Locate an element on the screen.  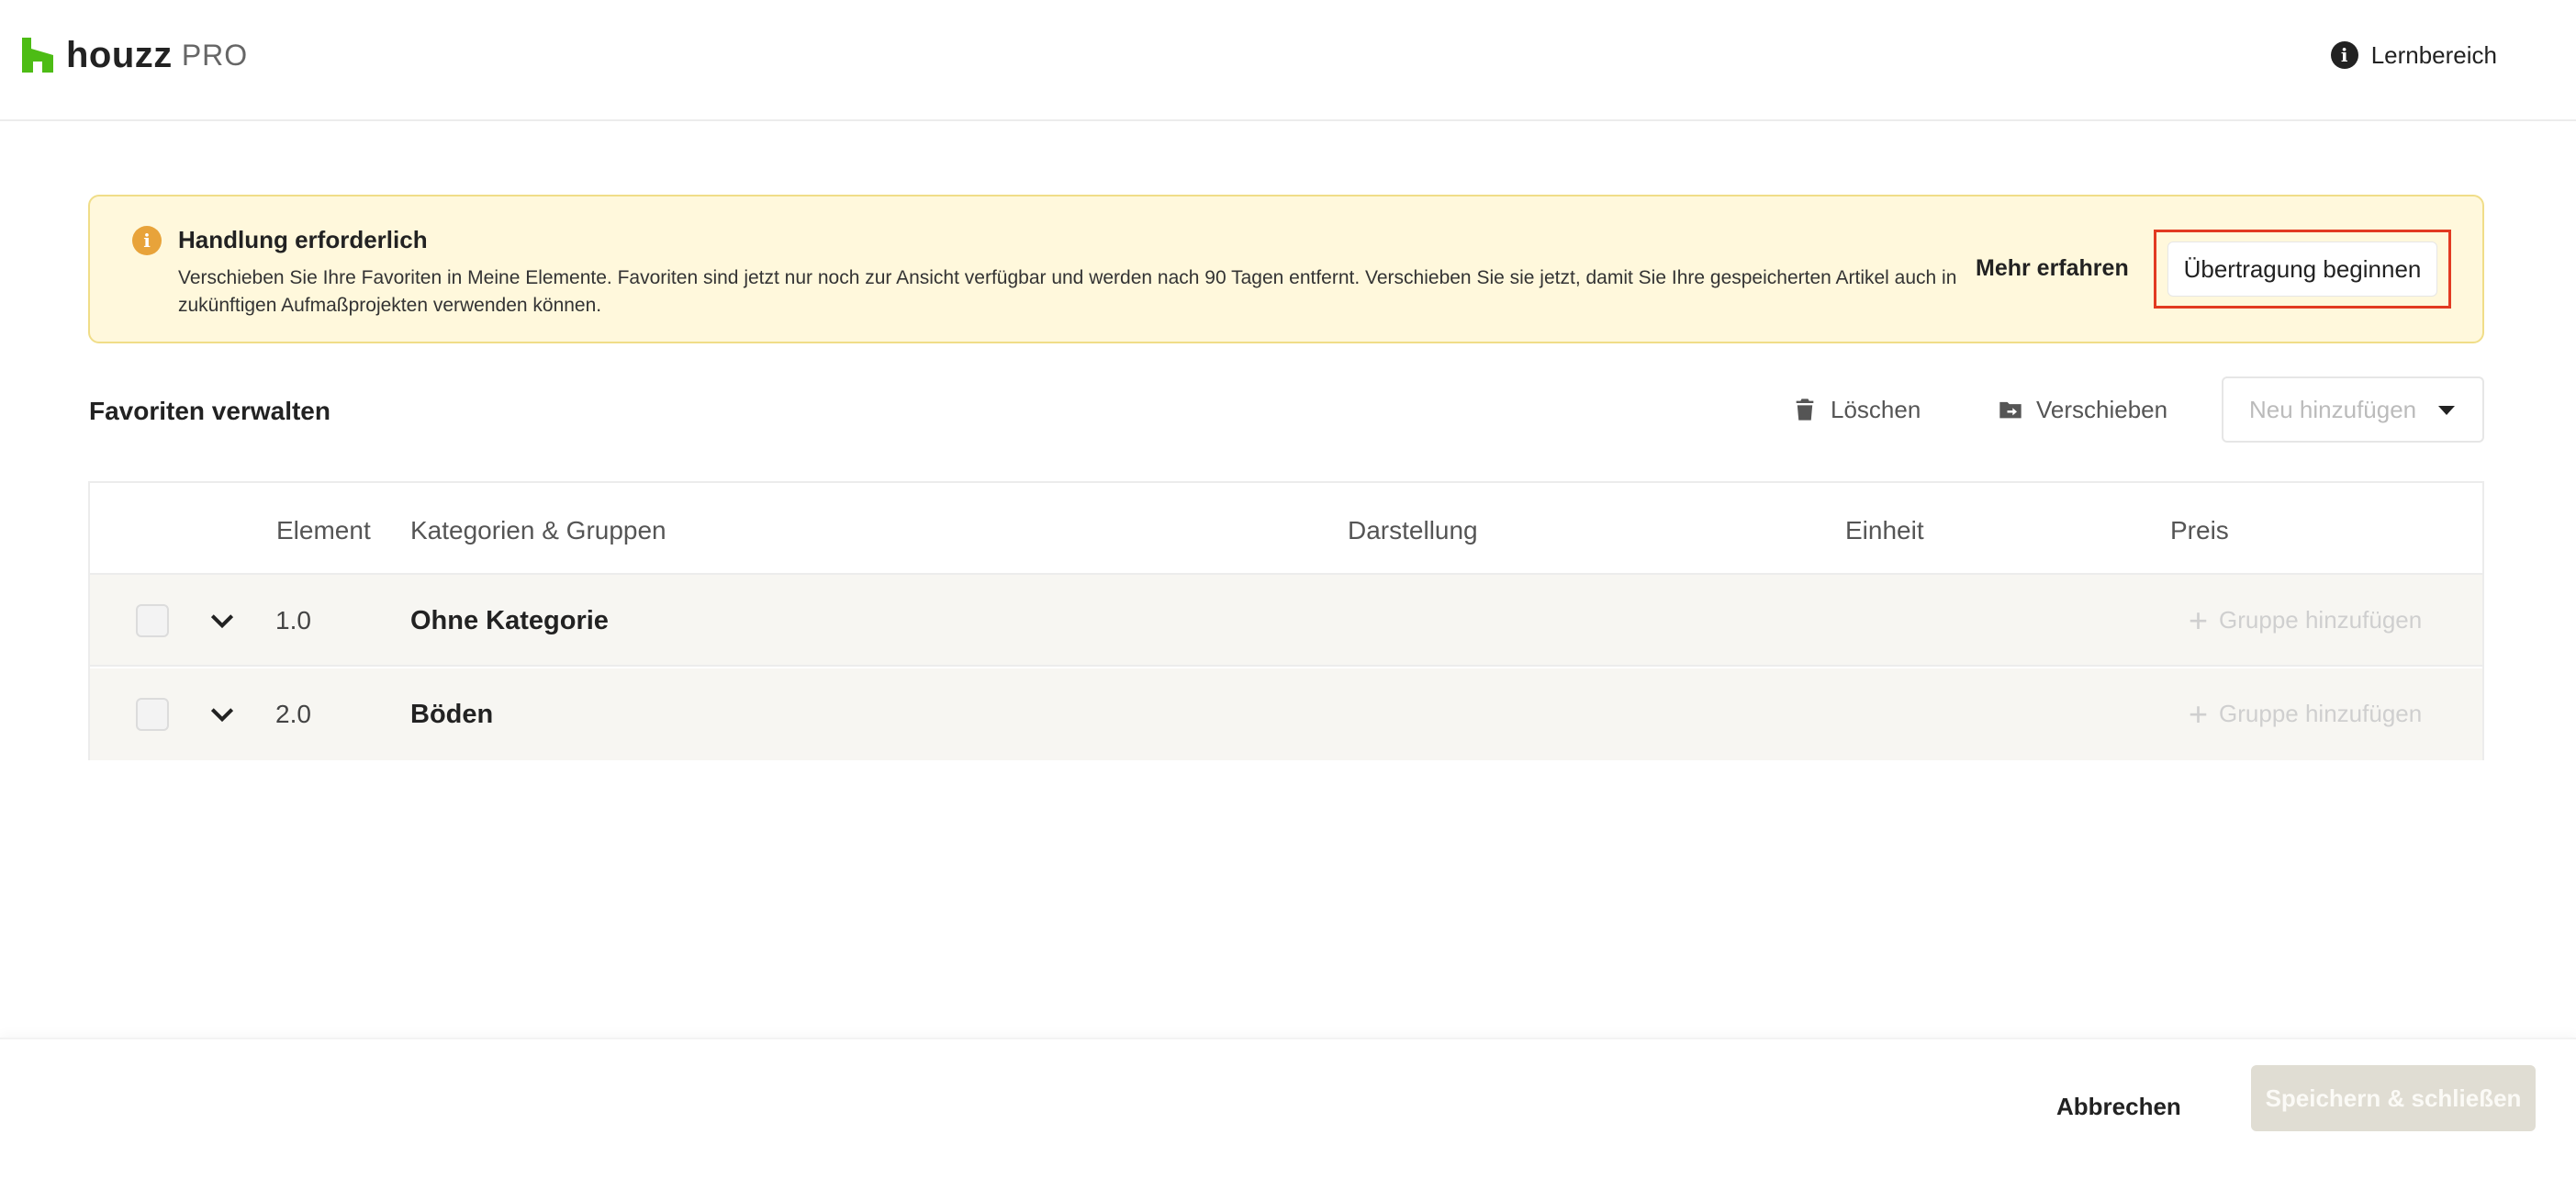
page-title: Favoriten verwalten is located at coordinates (209, 411).